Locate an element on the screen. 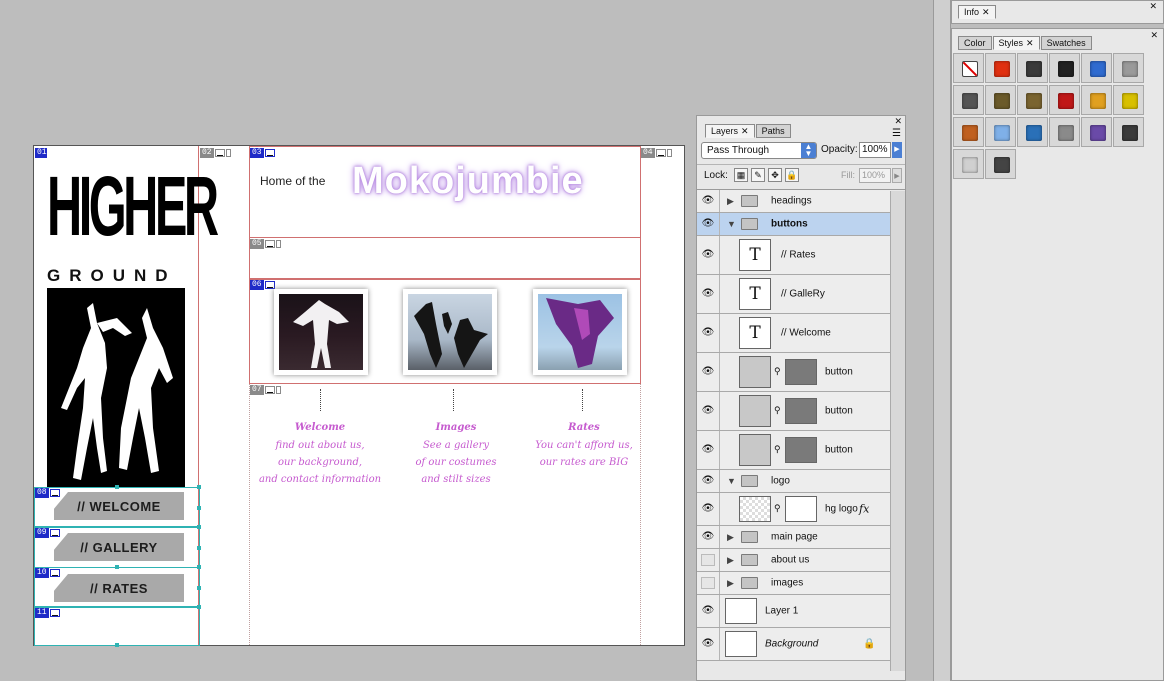 The image size is (1164, 681). layer-row: 👁 ⚲ hg logo fx is located at coordinates (794, 509).